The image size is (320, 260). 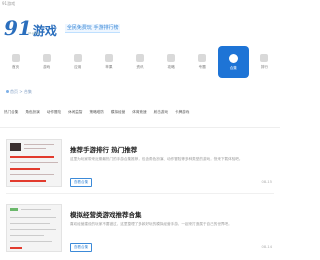 I want to click on guide-icon, so click(x=171, y=58).